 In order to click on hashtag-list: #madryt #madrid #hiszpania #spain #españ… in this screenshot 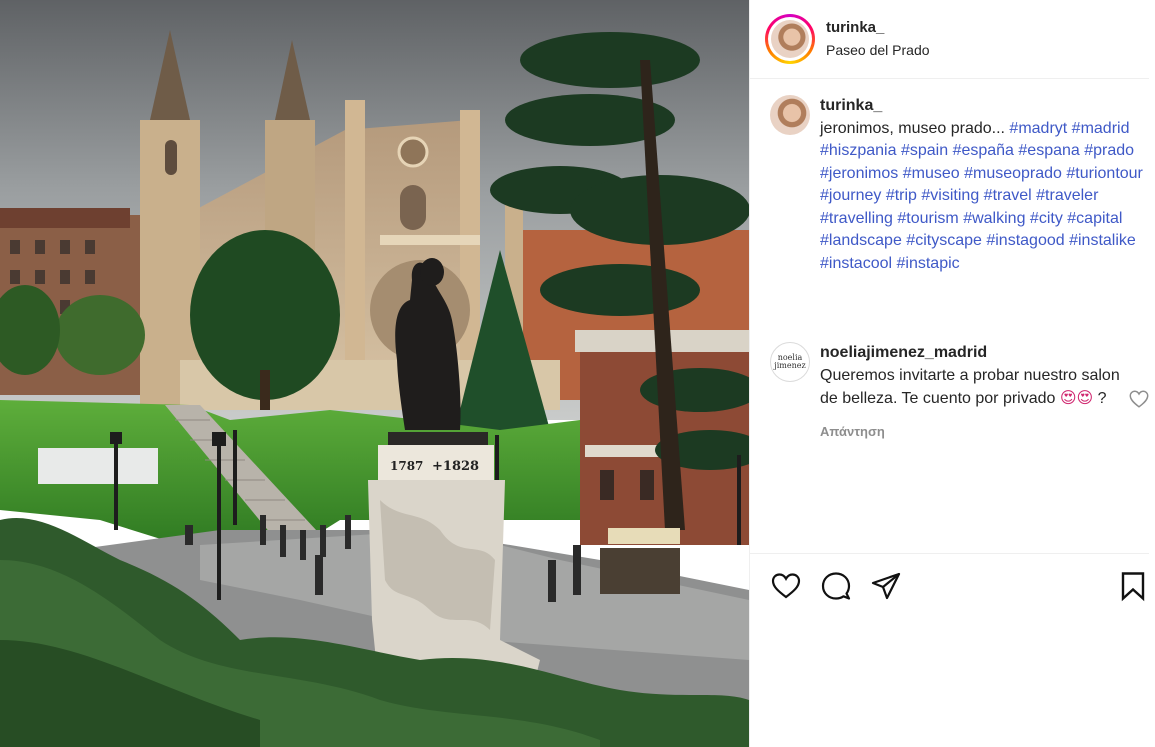, I will do `click(981, 196)`.